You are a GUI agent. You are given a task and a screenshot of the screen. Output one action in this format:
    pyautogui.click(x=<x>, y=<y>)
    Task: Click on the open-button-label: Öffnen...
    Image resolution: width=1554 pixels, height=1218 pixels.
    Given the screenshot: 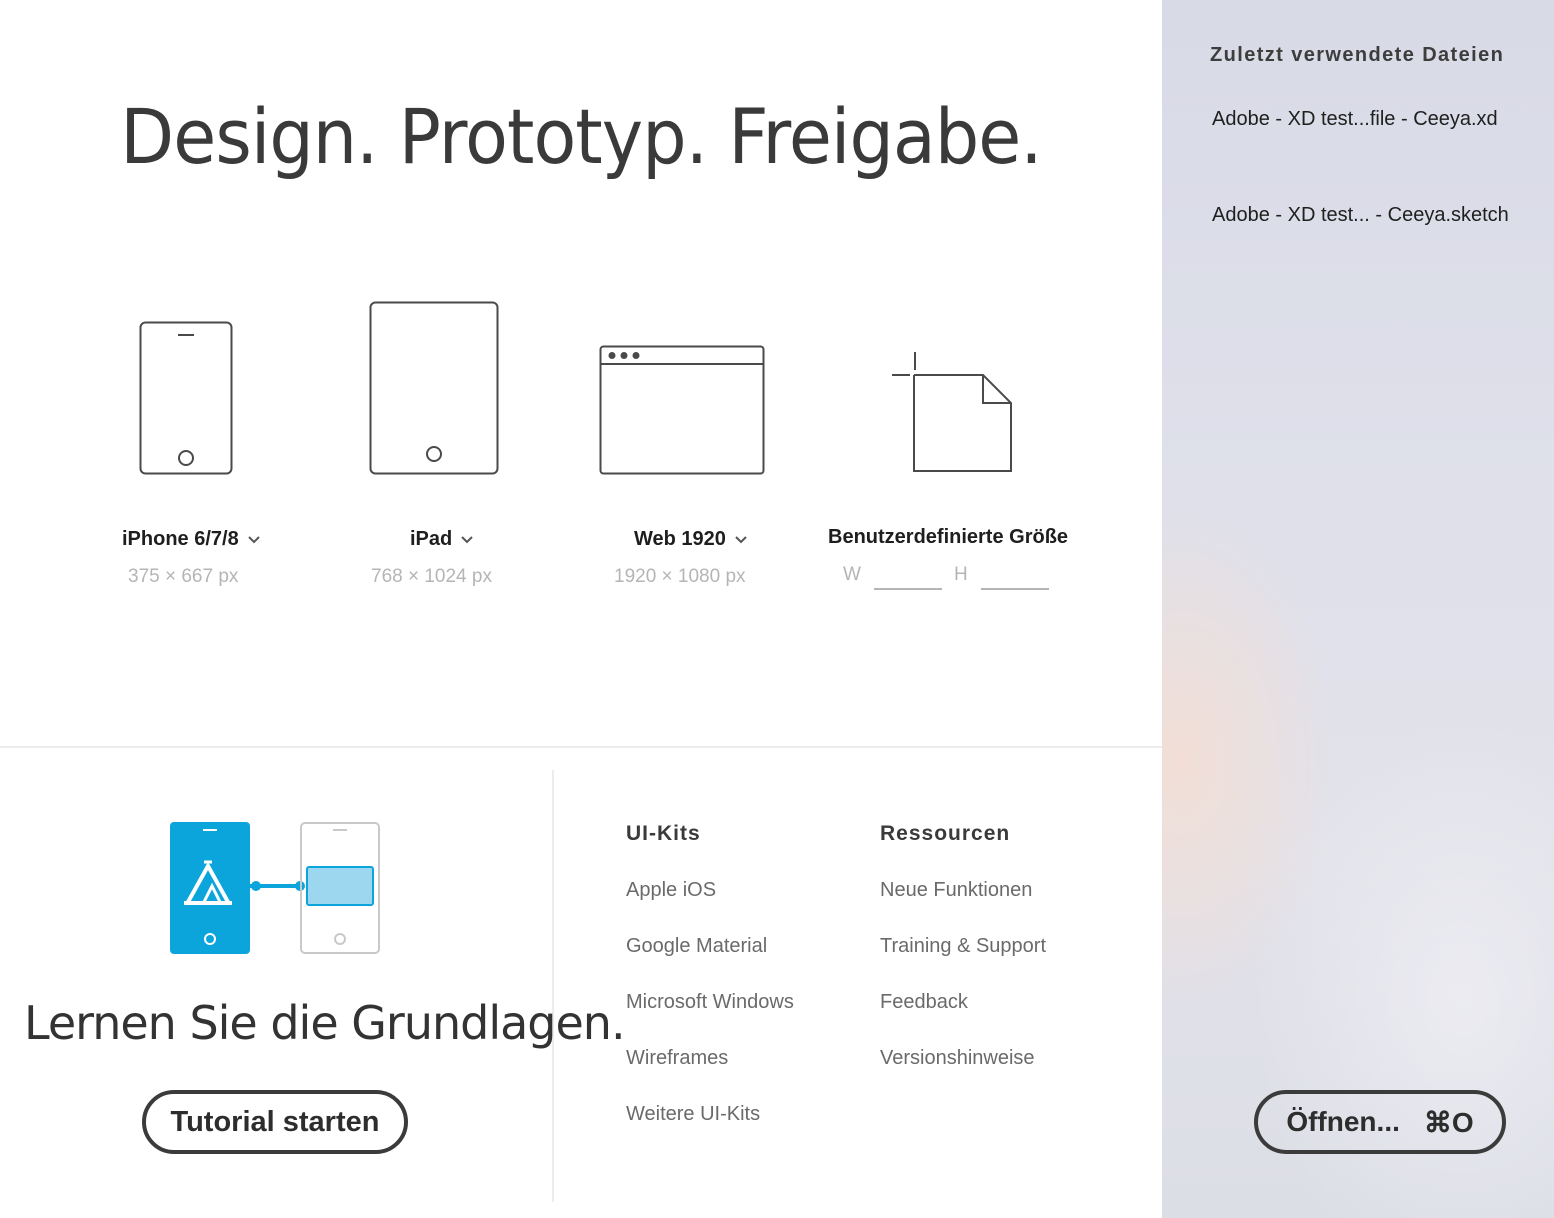 What is the action you would take?
    pyautogui.click(x=1343, y=1121)
    